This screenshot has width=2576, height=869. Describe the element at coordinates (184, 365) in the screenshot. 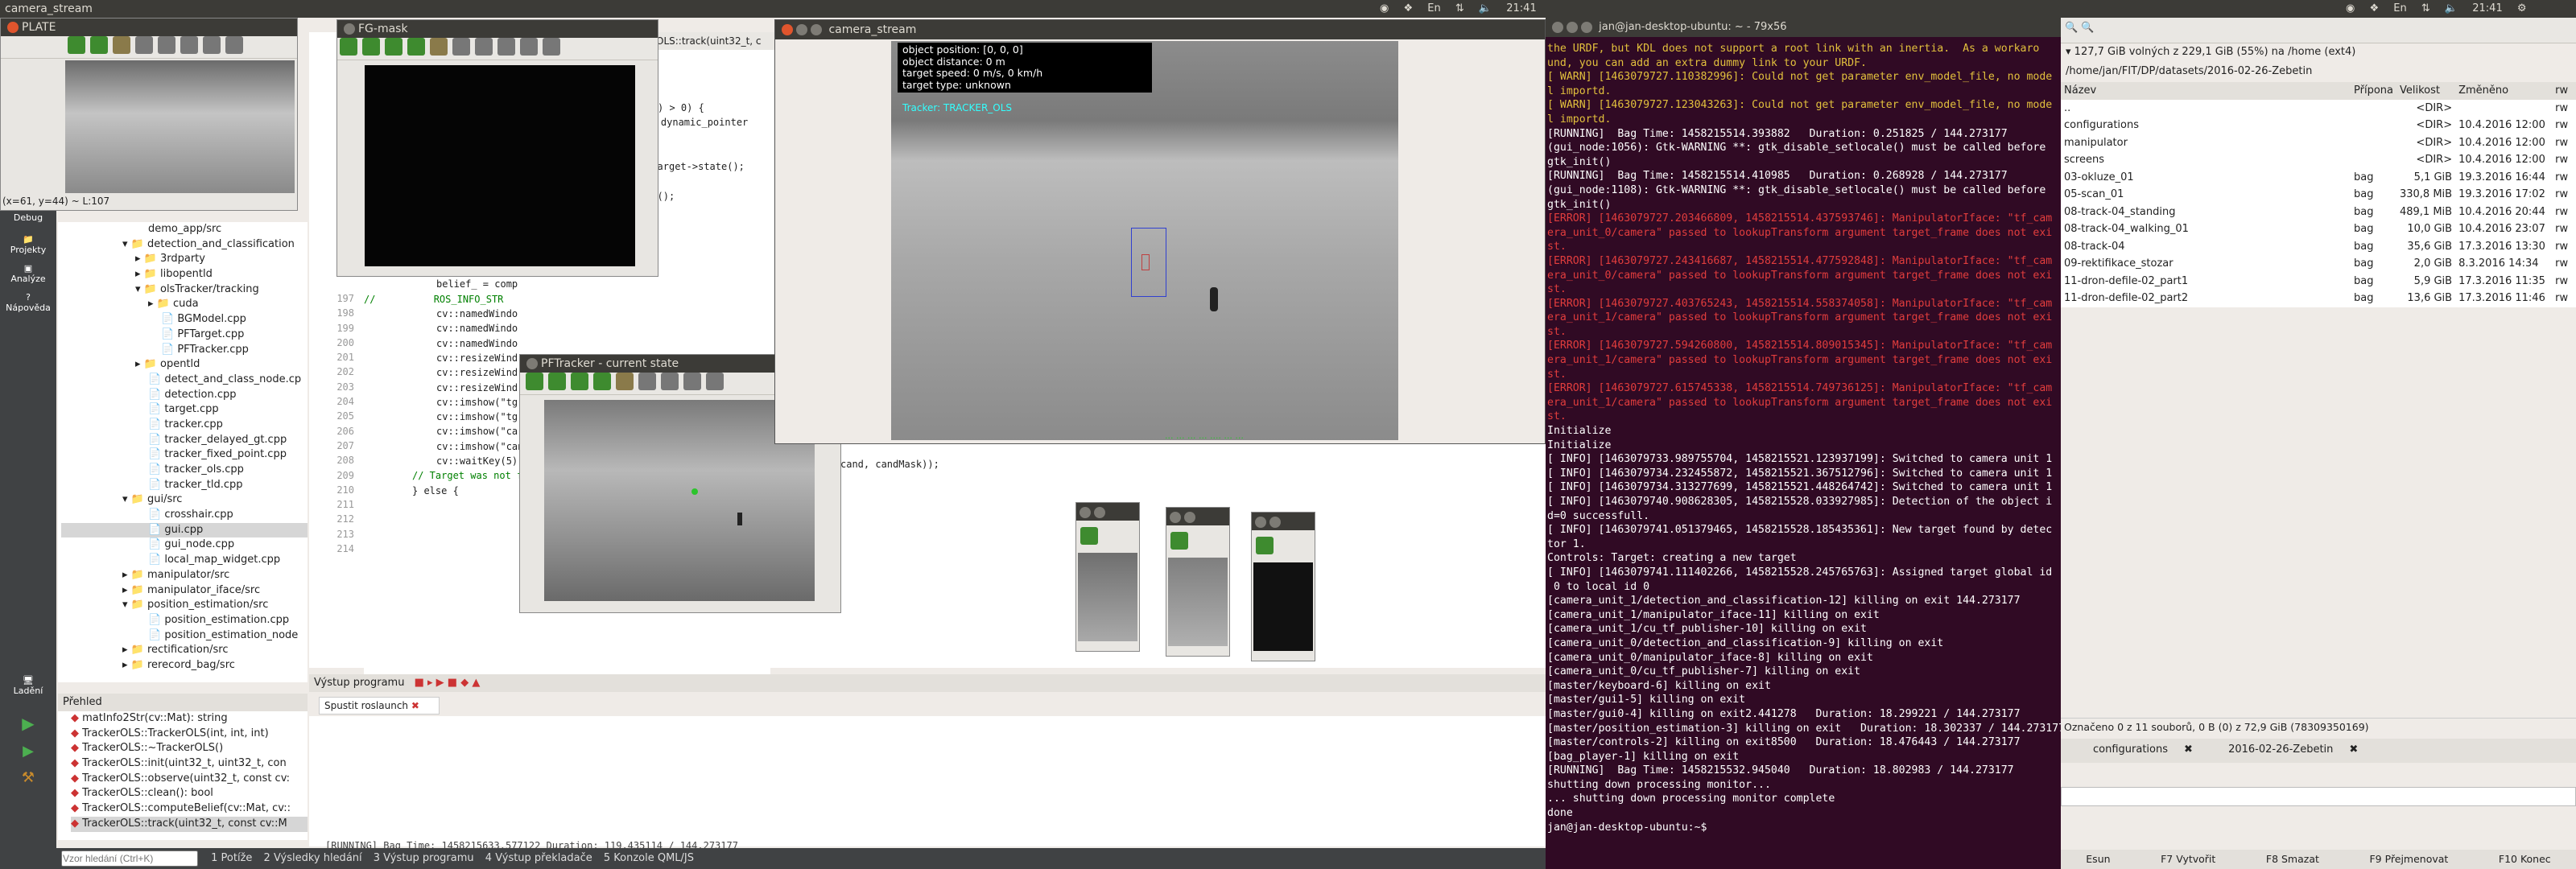

I see `tree-item: ▸ 📁 opentld` at that location.